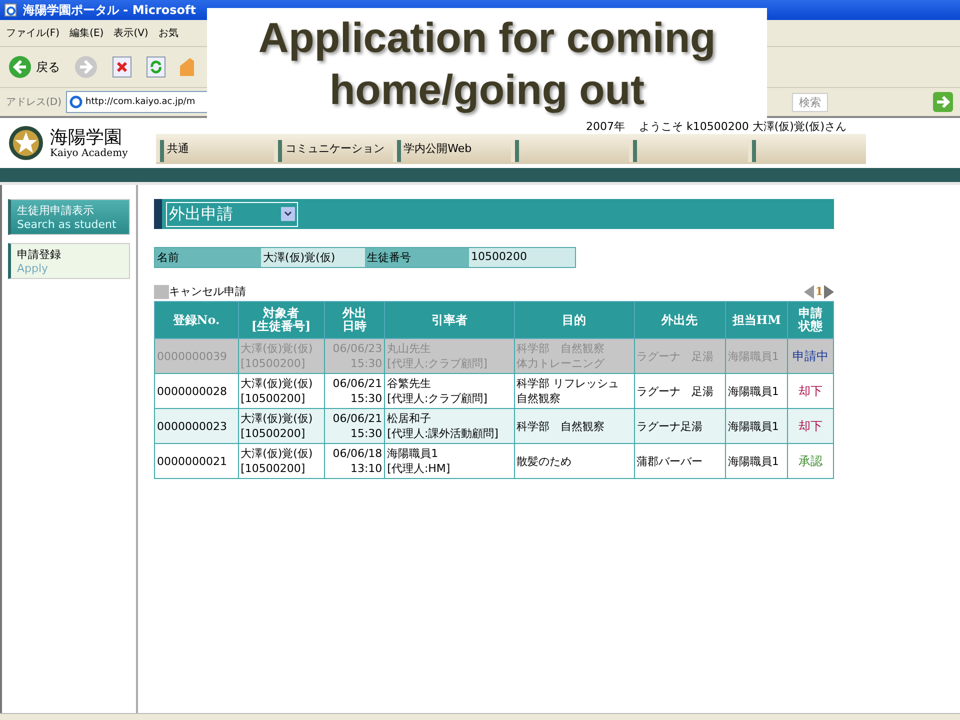 Image resolution: width=960 pixels, height=720 pixels. Describe the element at coordinates (109, 10) in the screenshot. I see `window-title: 海陽学園ポータル - Microsoft` at that location.